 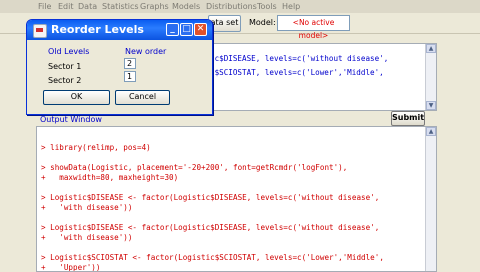 What do you see at coordinates (65, 80) in the screenshot?
I see `level-label: Sector 2` at bounding box center [65, 80].